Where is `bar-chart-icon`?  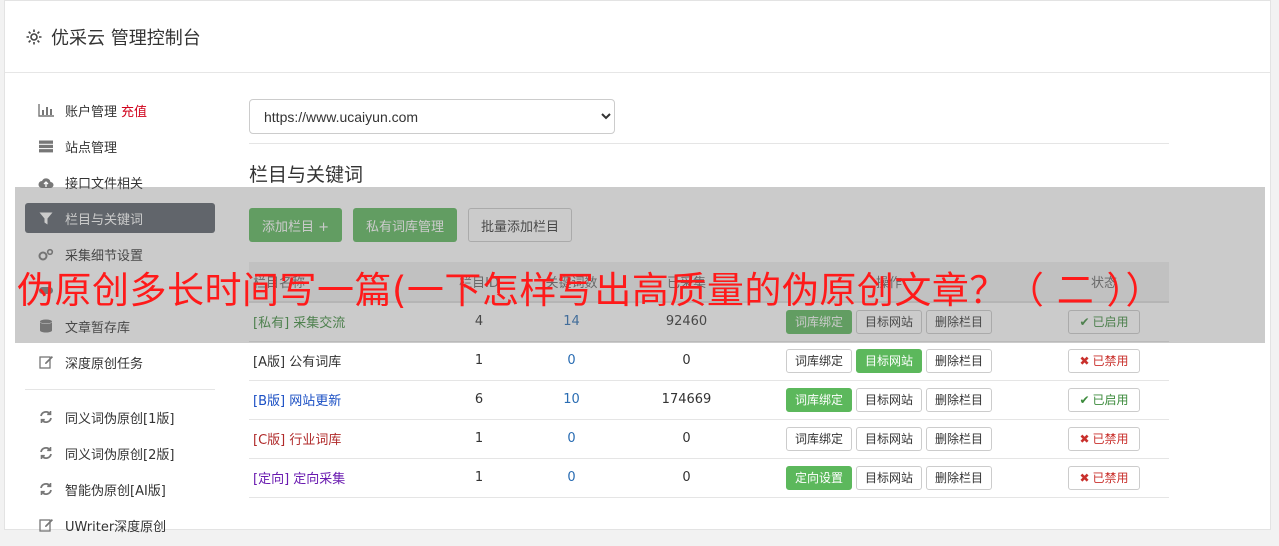 bar-chart-icon is located at coordinates (46, 110).